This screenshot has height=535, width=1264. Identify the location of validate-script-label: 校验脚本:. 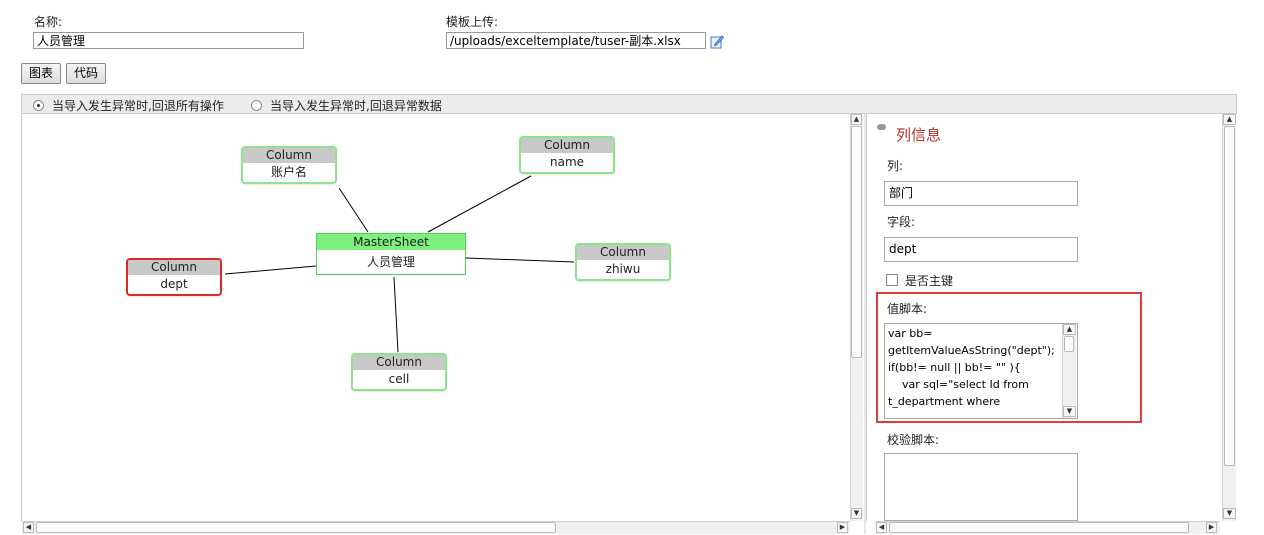
(913, 440).